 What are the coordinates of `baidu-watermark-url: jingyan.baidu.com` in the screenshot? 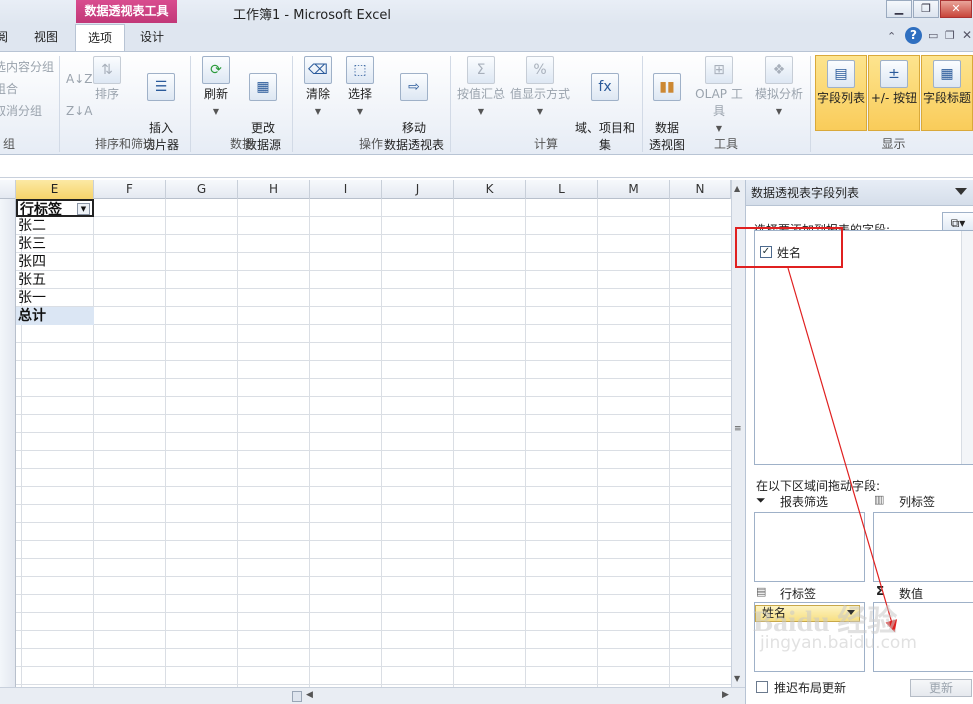 It's located at (838, 643).